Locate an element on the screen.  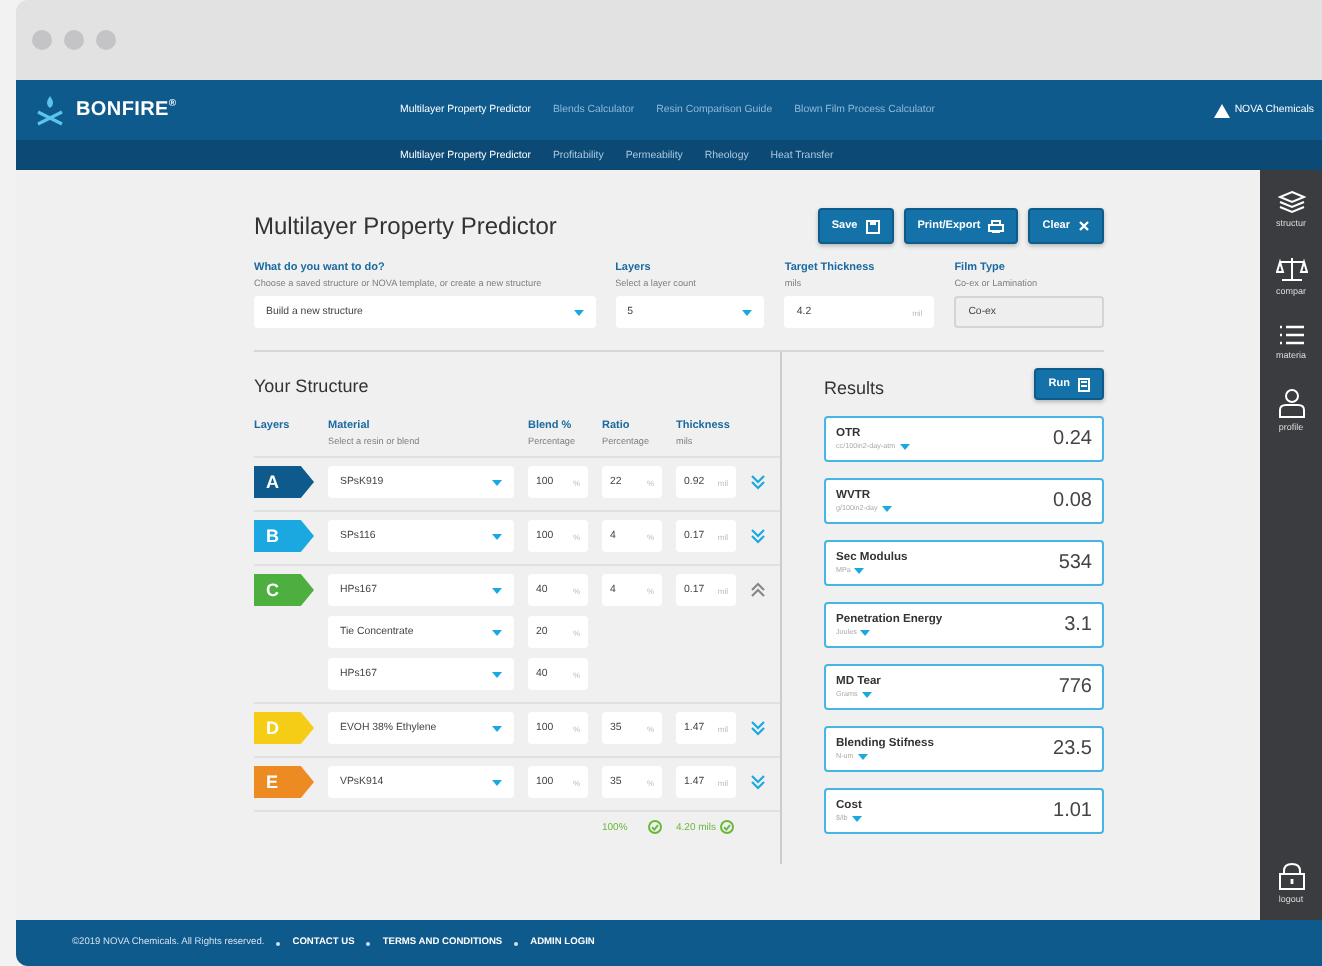
result-value: 23.5 is located at coordinates (1072, 749).